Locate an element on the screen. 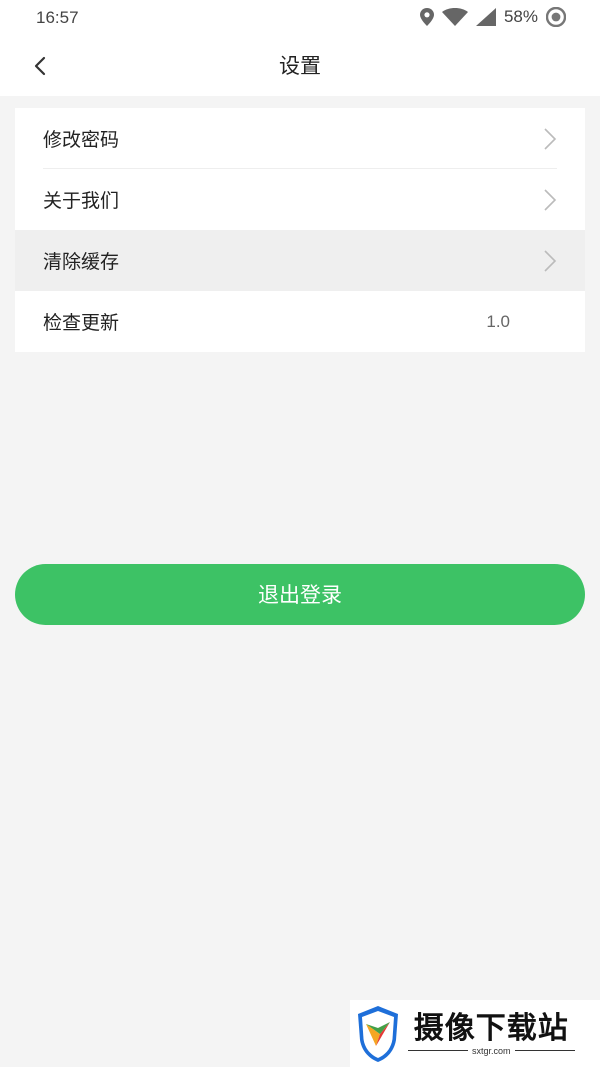 Image resolution: width=600 pixels, height=1067 pixels. watermark-subtitle: sxtgr.com is located at coordinates (491, 1050).